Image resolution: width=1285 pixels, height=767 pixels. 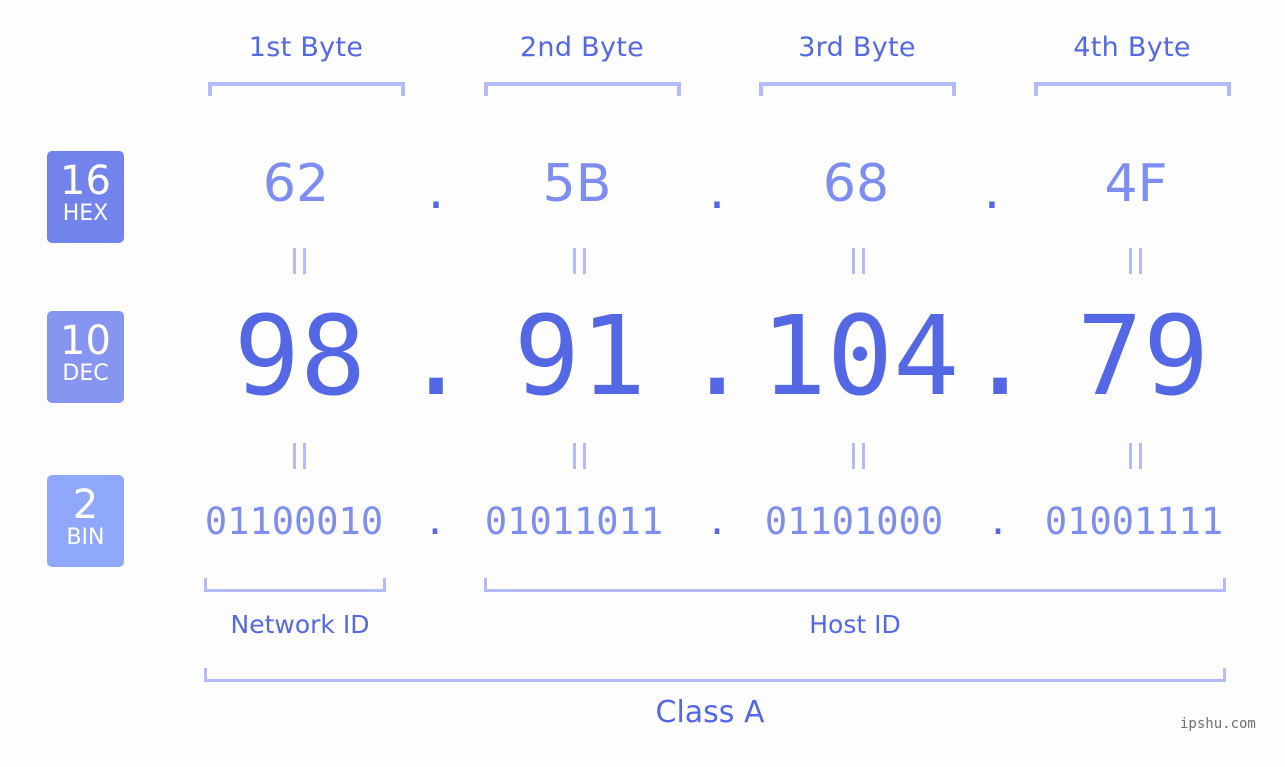 What do you see at coordinates (574, 521) in the screenshot?
I see `bin-value-2: 01011011` at bounding box center [574, 521].